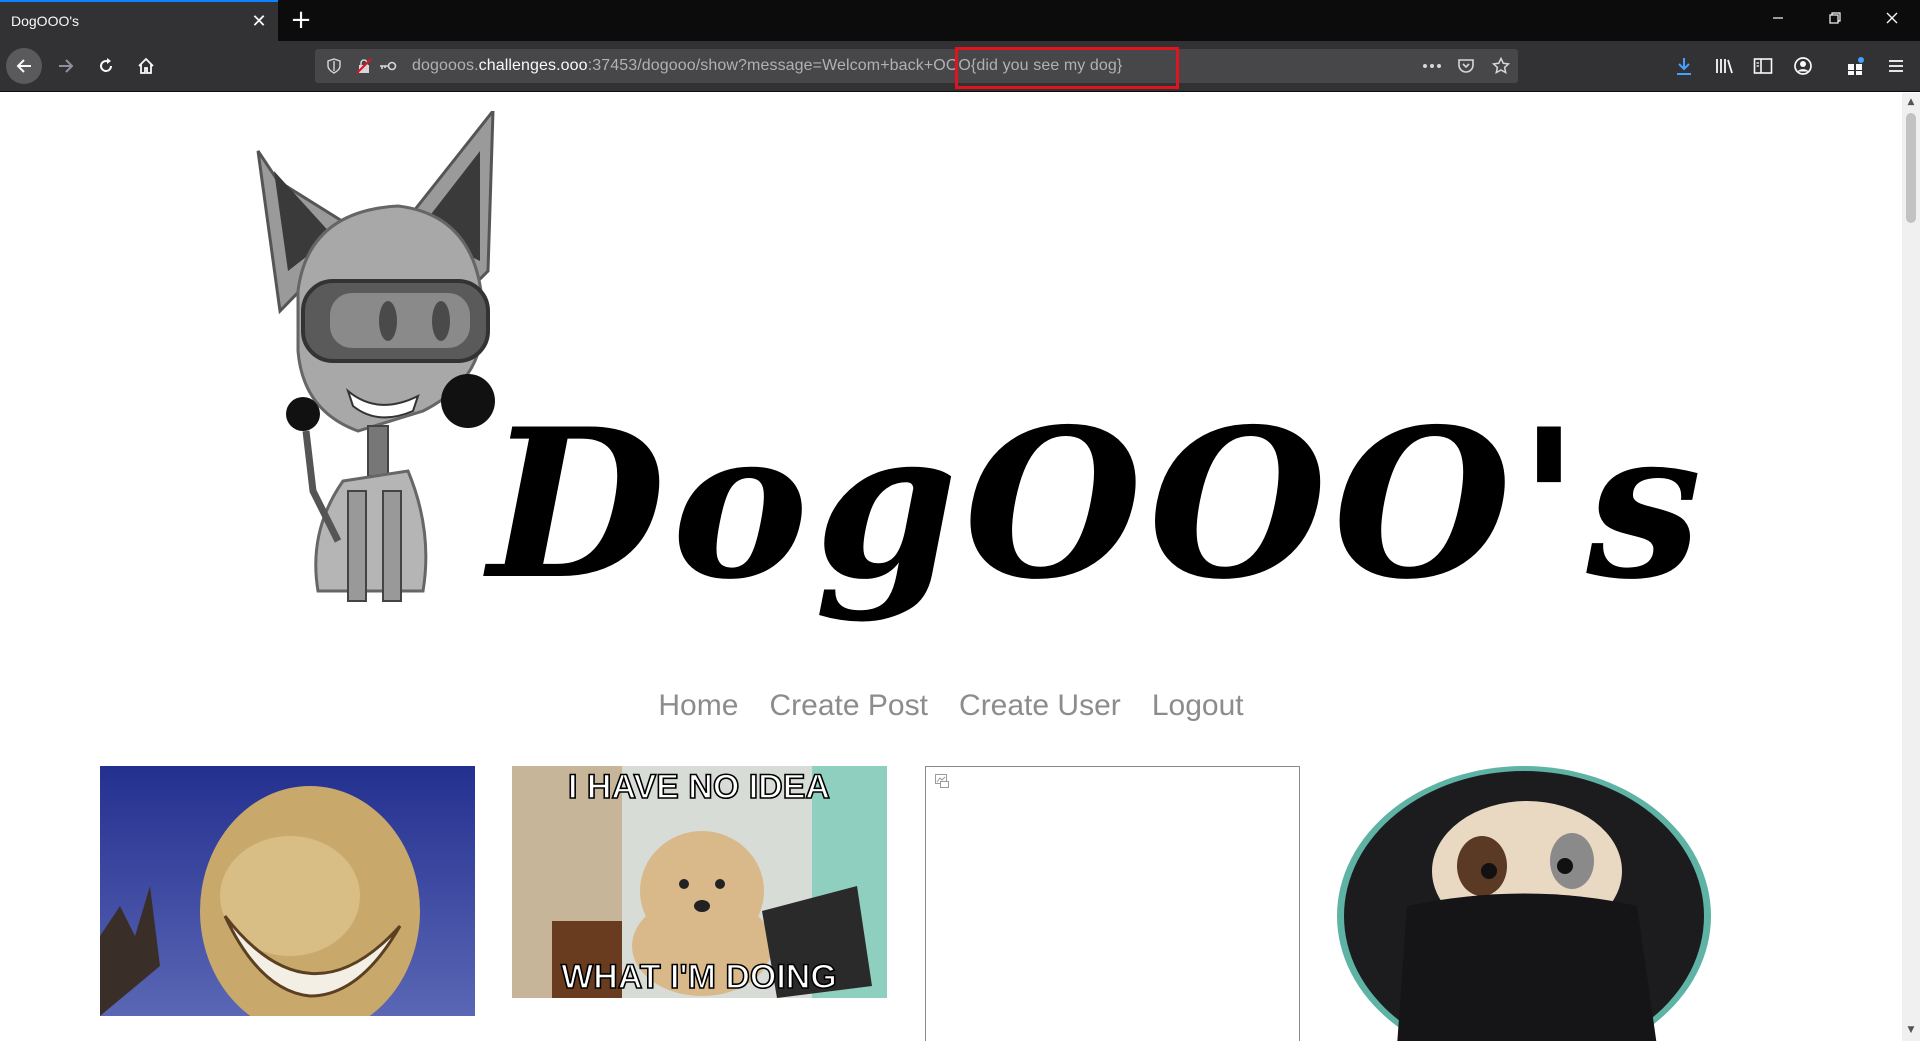 Image resolution: width=1920 pixels, height=1041 pixels. Describe the element at coordinates (960, 20) in the screenshot. I see `tab-strip: DogOOO's ✕ +` at that location.